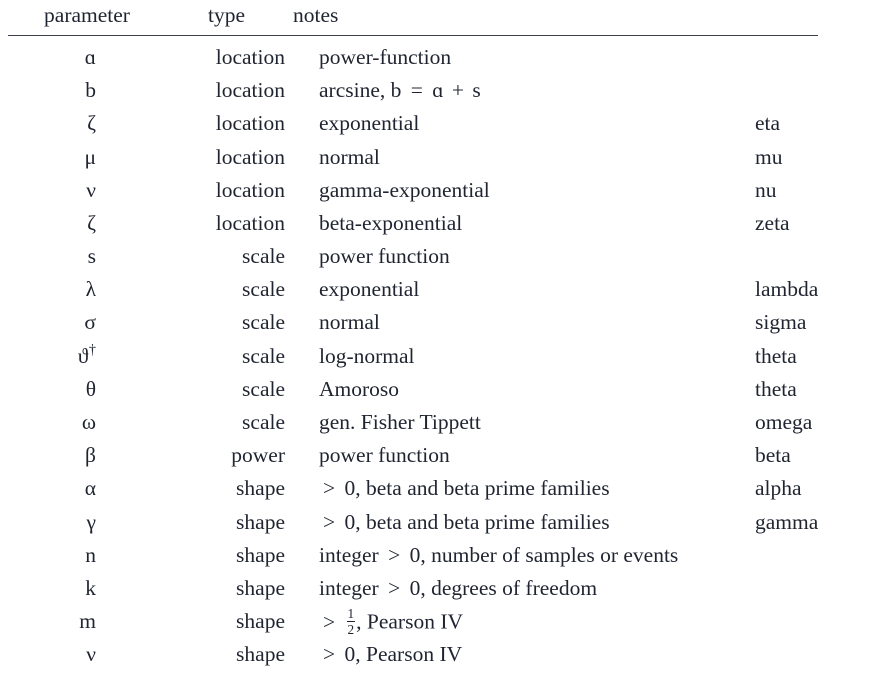 Image resolution: width=877 pixels, height=675 pixels. I want to click on fraction-denominator: 2, so click(351, 629).